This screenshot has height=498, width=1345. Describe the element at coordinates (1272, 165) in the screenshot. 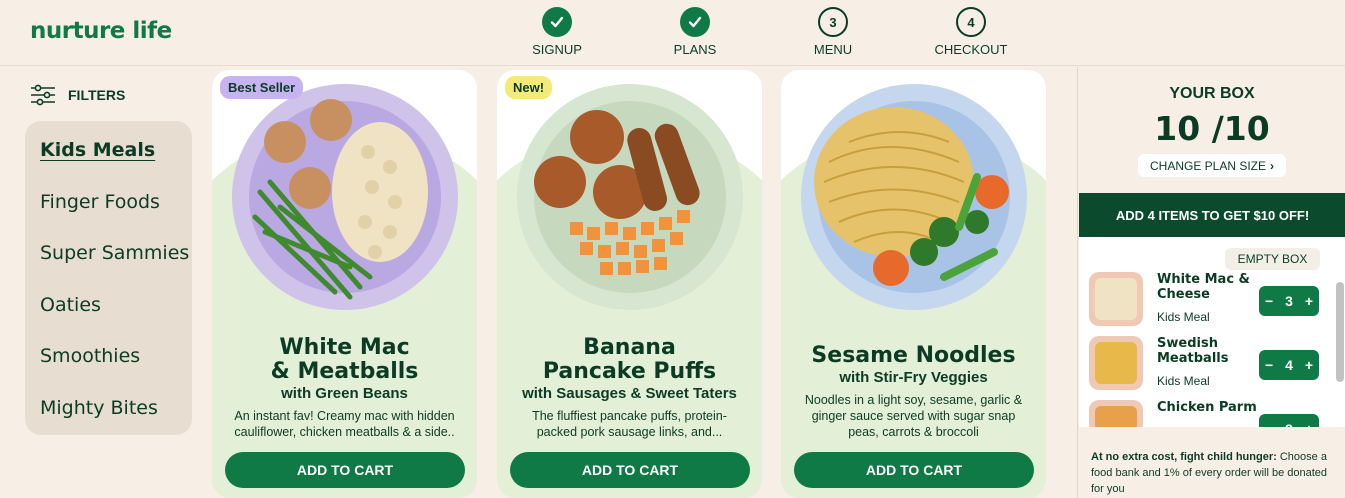

I see `chevron-right-icon: ›` at that location.